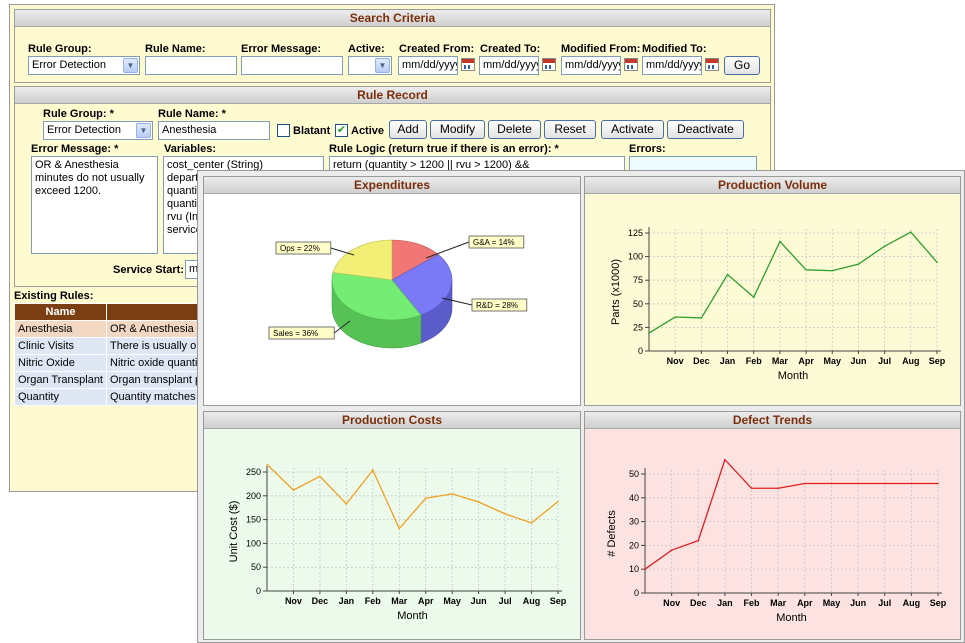 This screenshot has height=643, width=965. I want to click on y-axis-label: # Defects, so click(612, 533).